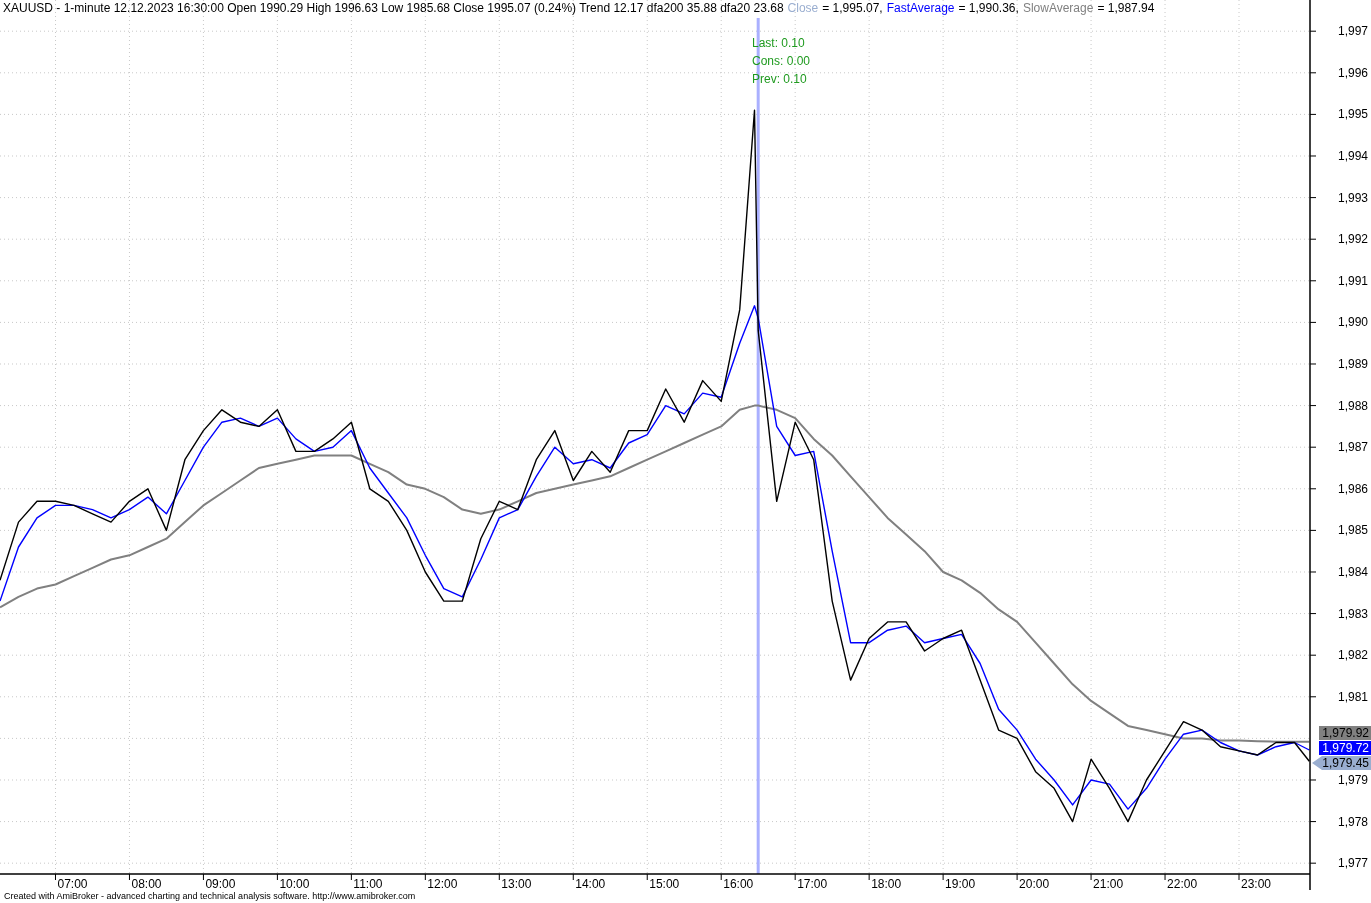 This screenshot has width=1371, height=903. What do you see at coordinates (1352, 31) in the screenshot?
I see `axis-label: 1,997` at bounding box center [1352, 31].